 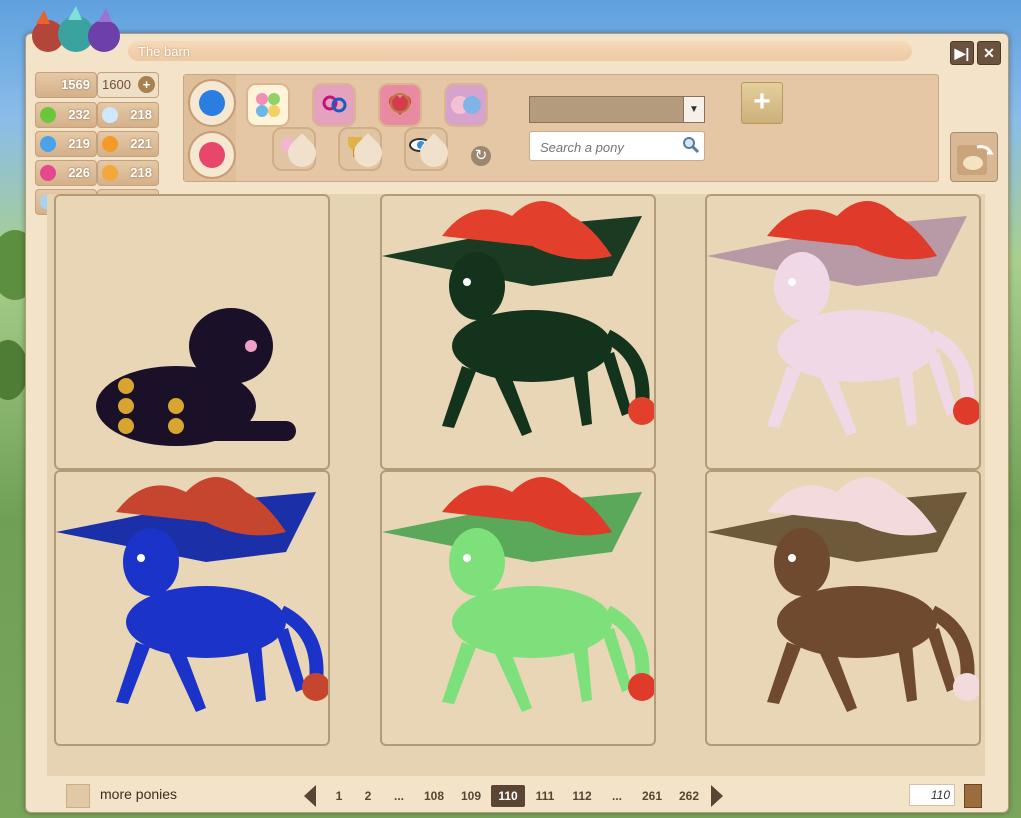 What do you see at coordinates (843, 318) in the screenshot?
I see `pink-pony-image` at bounding box center [843, 318].